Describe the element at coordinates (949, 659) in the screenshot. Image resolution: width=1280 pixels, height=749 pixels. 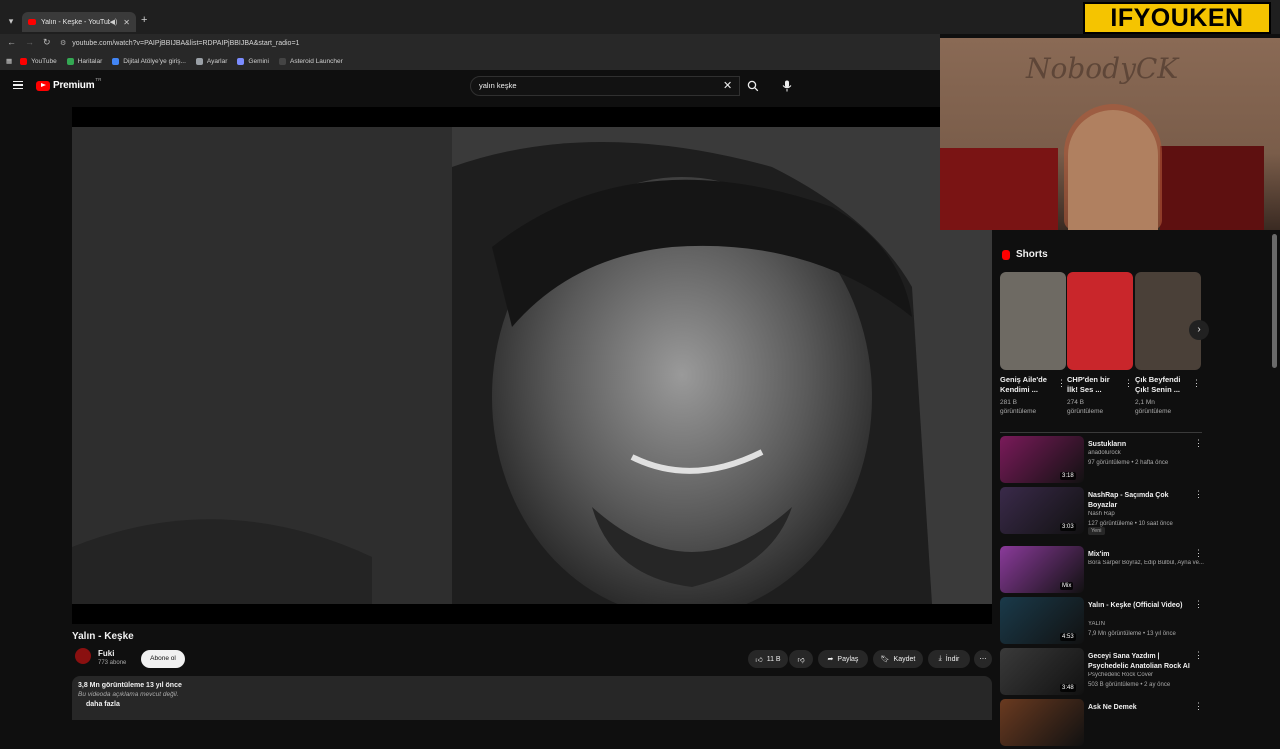
I see `download-button: ⤓ İndir` at that location.